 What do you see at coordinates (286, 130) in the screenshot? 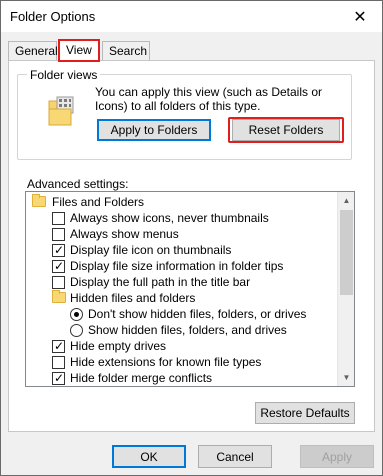
I see `reset-folders-highlight` at bounding box center [286, 130].